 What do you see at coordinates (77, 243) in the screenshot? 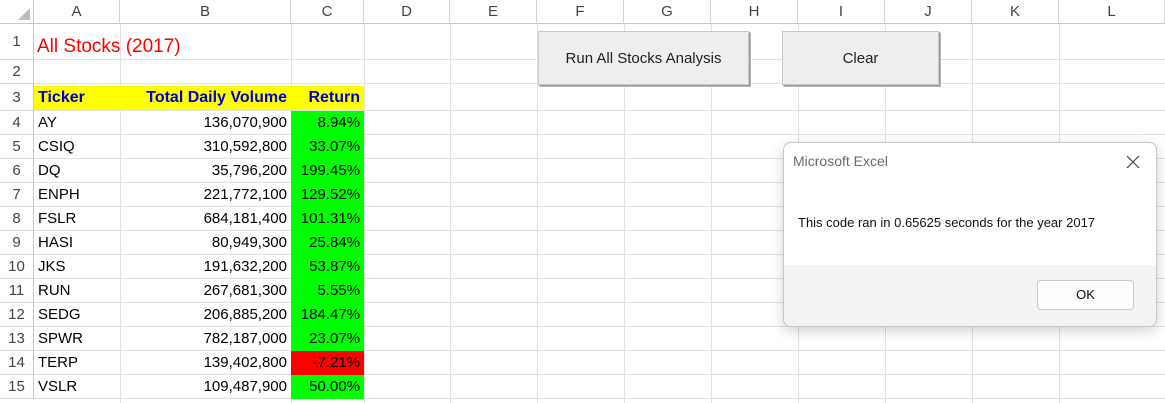
I see `ticker-cell: HASI` at bounding box center [77, 243].